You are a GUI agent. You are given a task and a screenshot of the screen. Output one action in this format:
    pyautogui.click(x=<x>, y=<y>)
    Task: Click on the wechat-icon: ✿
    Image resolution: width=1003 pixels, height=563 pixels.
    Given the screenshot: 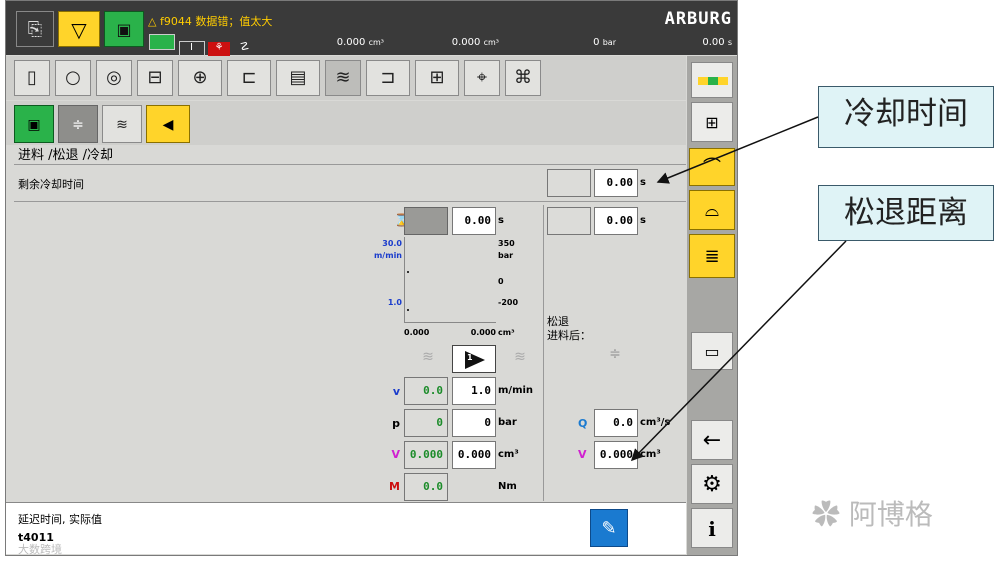 What is the action you would take?
    pyautogui.click(x=830, y=514)
    